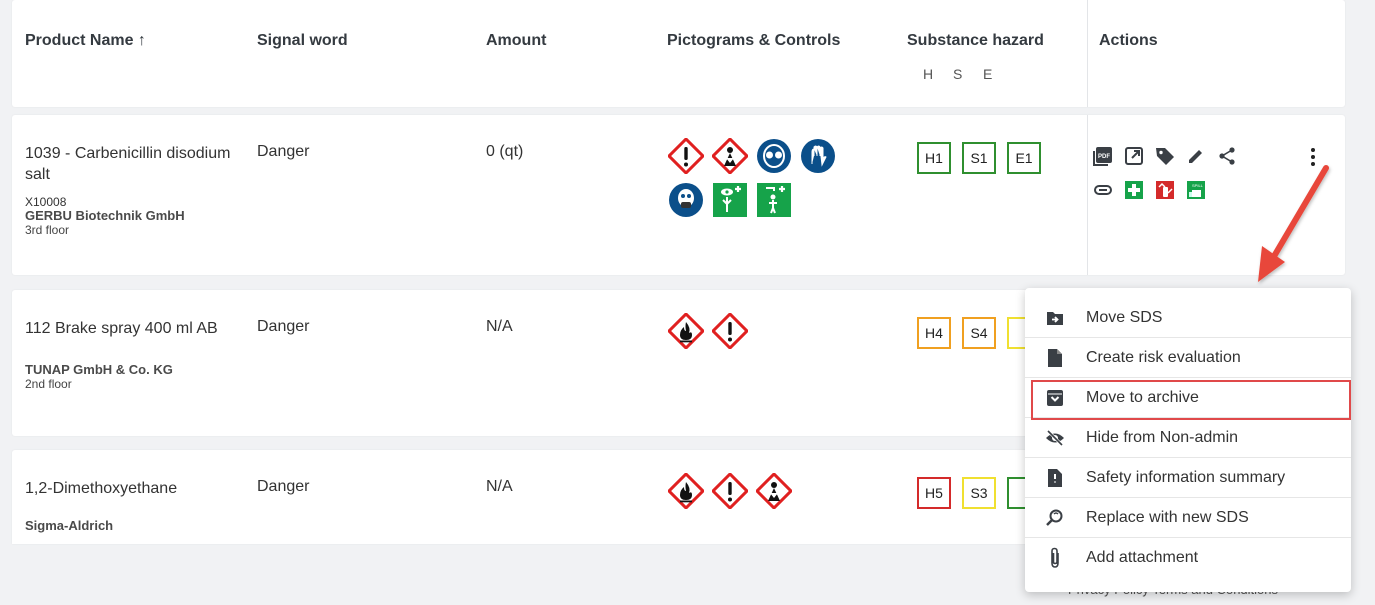  I want to click on hazard-s-badge: S4, so click(979, 333).